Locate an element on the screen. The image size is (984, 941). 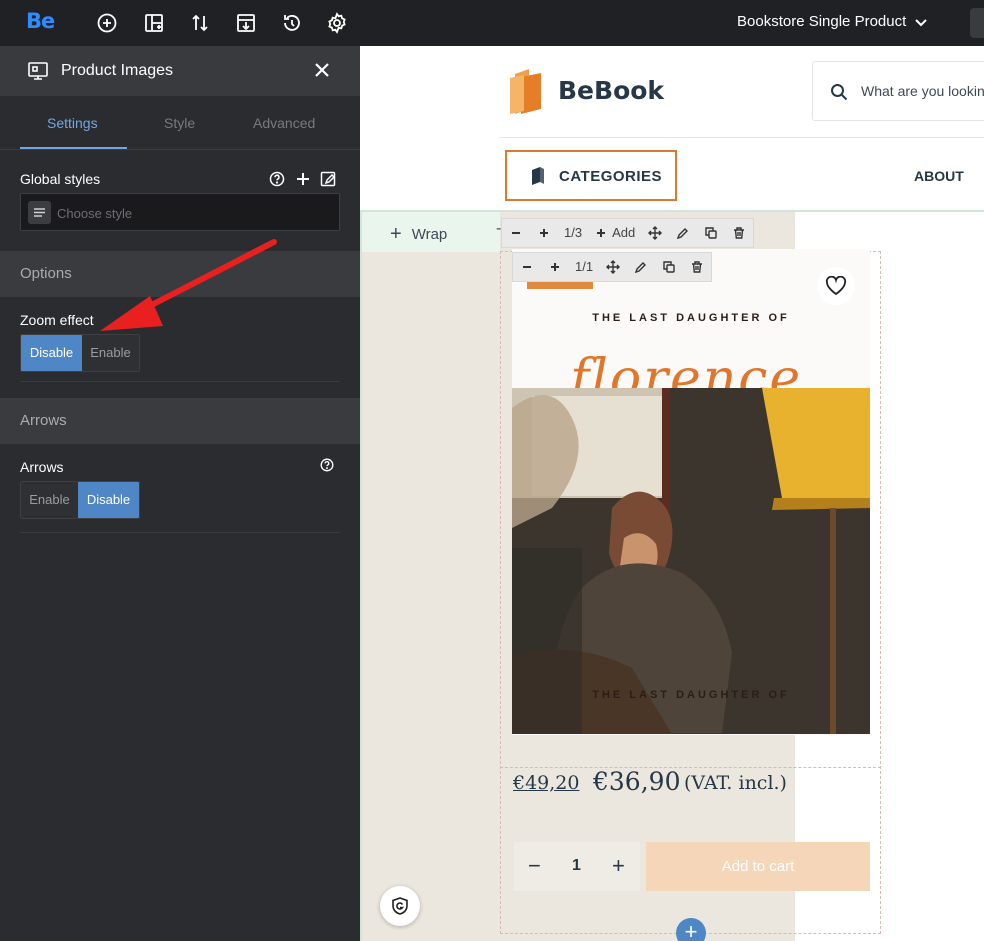
choose-style-select: Choose style is located at coordinates (180, 212).